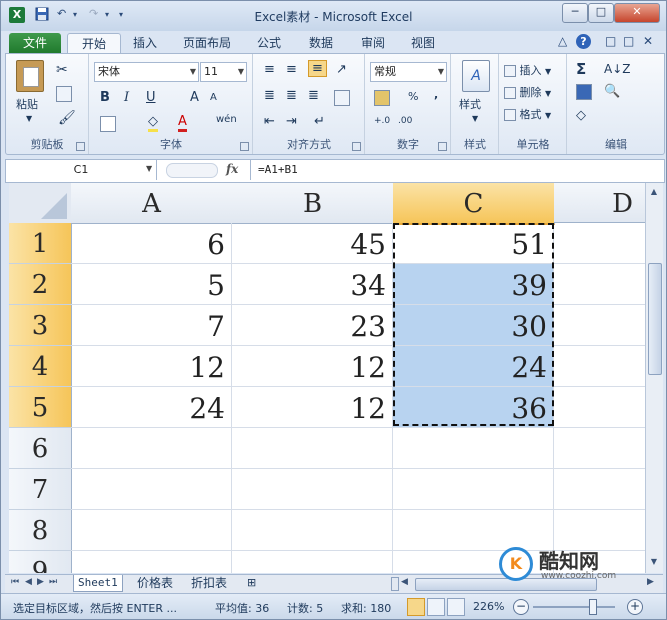 The width and height of the screenshot is (667, 620). I want to click on tab-page-layout: 页面布局, so click(207, 43).